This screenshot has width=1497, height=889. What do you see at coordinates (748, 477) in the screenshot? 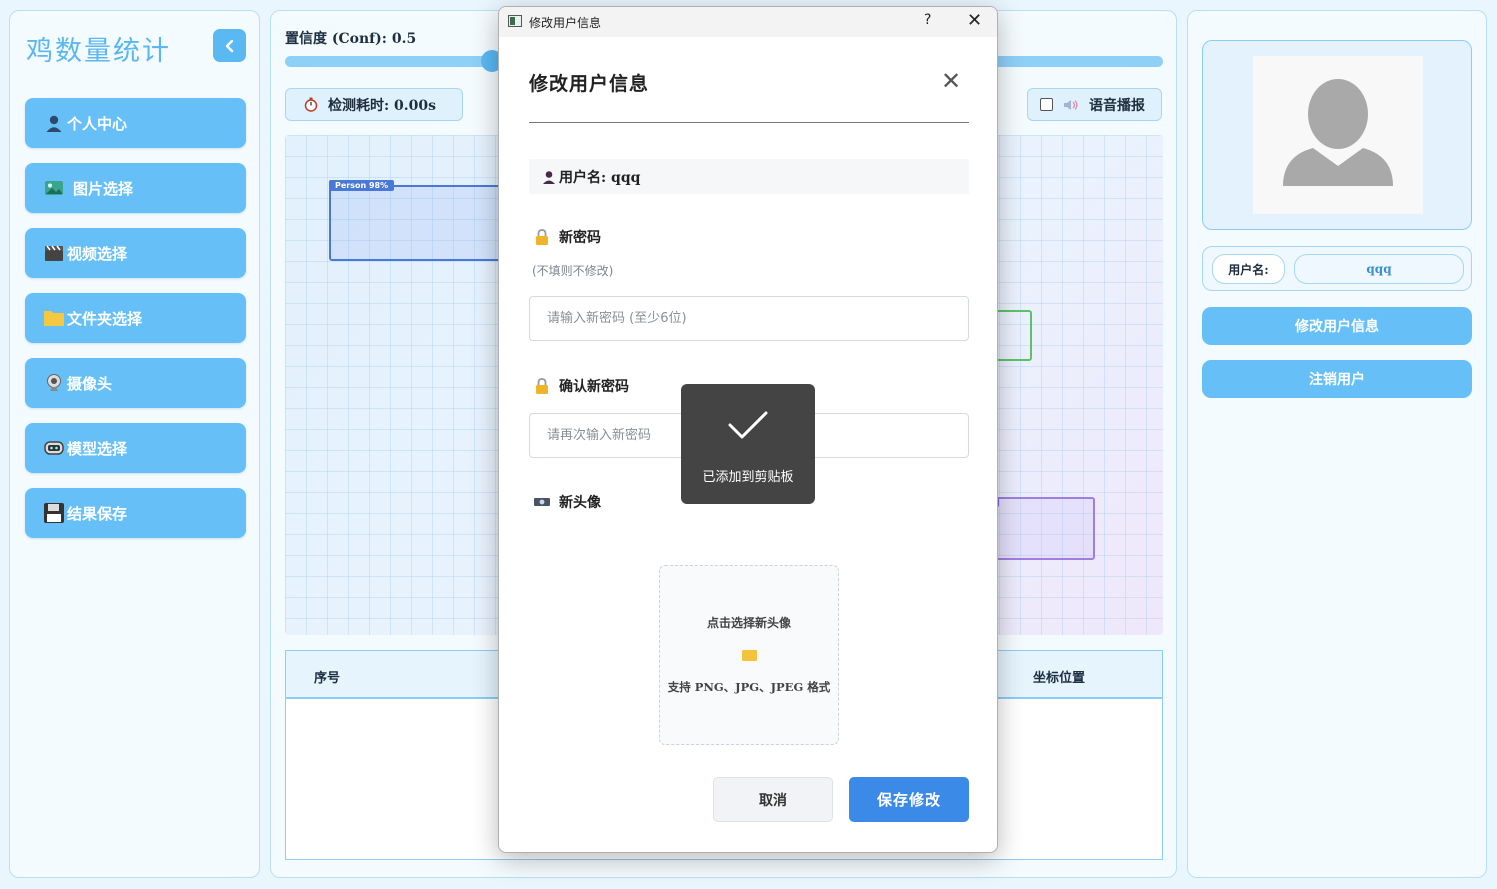
I see `toast-message: 已添加到剪贴板` at bounding box center [748, 477].